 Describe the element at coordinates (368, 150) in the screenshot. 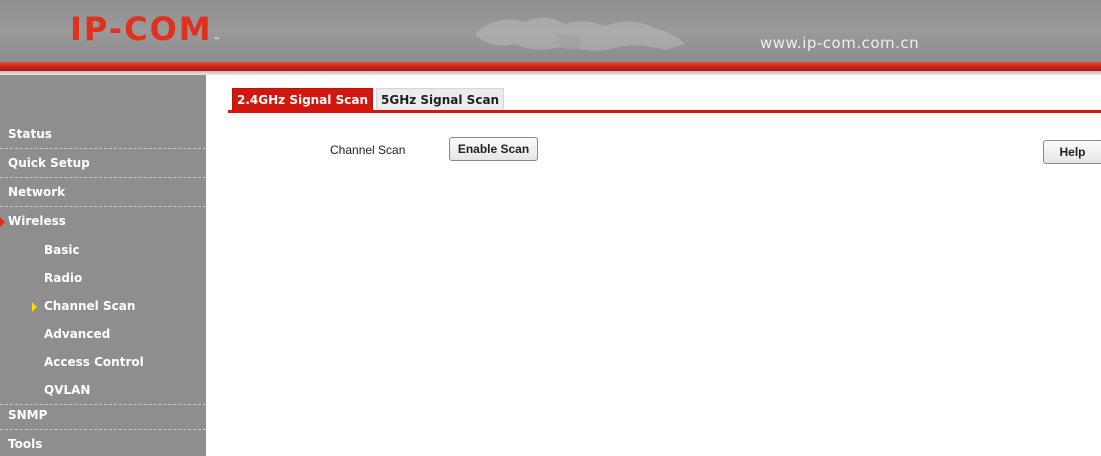

I see `channel-scan-label: Channel Scan` at that location.